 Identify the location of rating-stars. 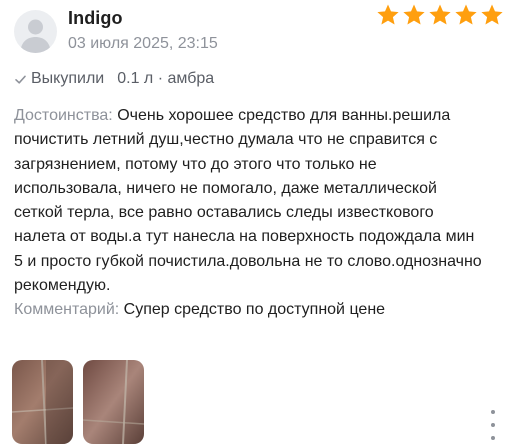
(440, 14).